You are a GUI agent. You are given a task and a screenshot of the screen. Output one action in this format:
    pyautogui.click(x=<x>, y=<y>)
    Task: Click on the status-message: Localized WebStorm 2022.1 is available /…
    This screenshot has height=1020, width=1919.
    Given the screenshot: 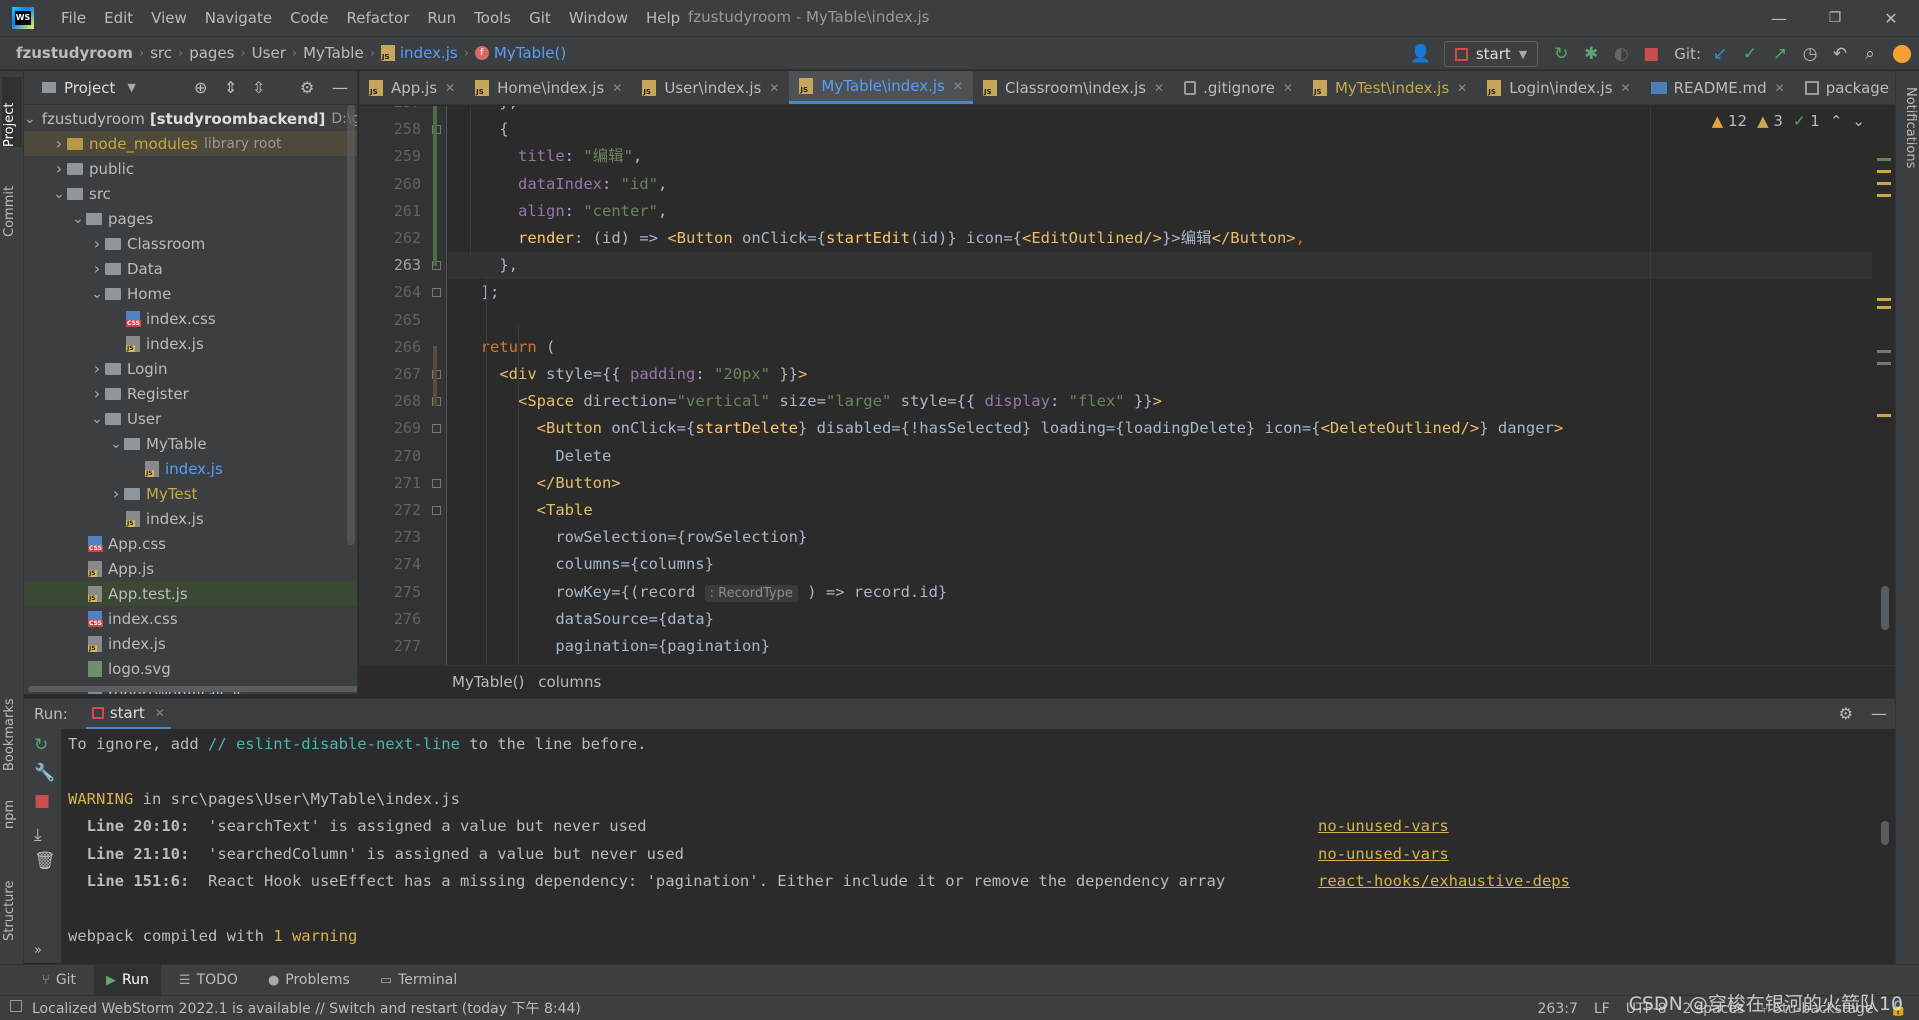 What is the action you would take?
    pyautogui.click(x=306, y=1008)
    